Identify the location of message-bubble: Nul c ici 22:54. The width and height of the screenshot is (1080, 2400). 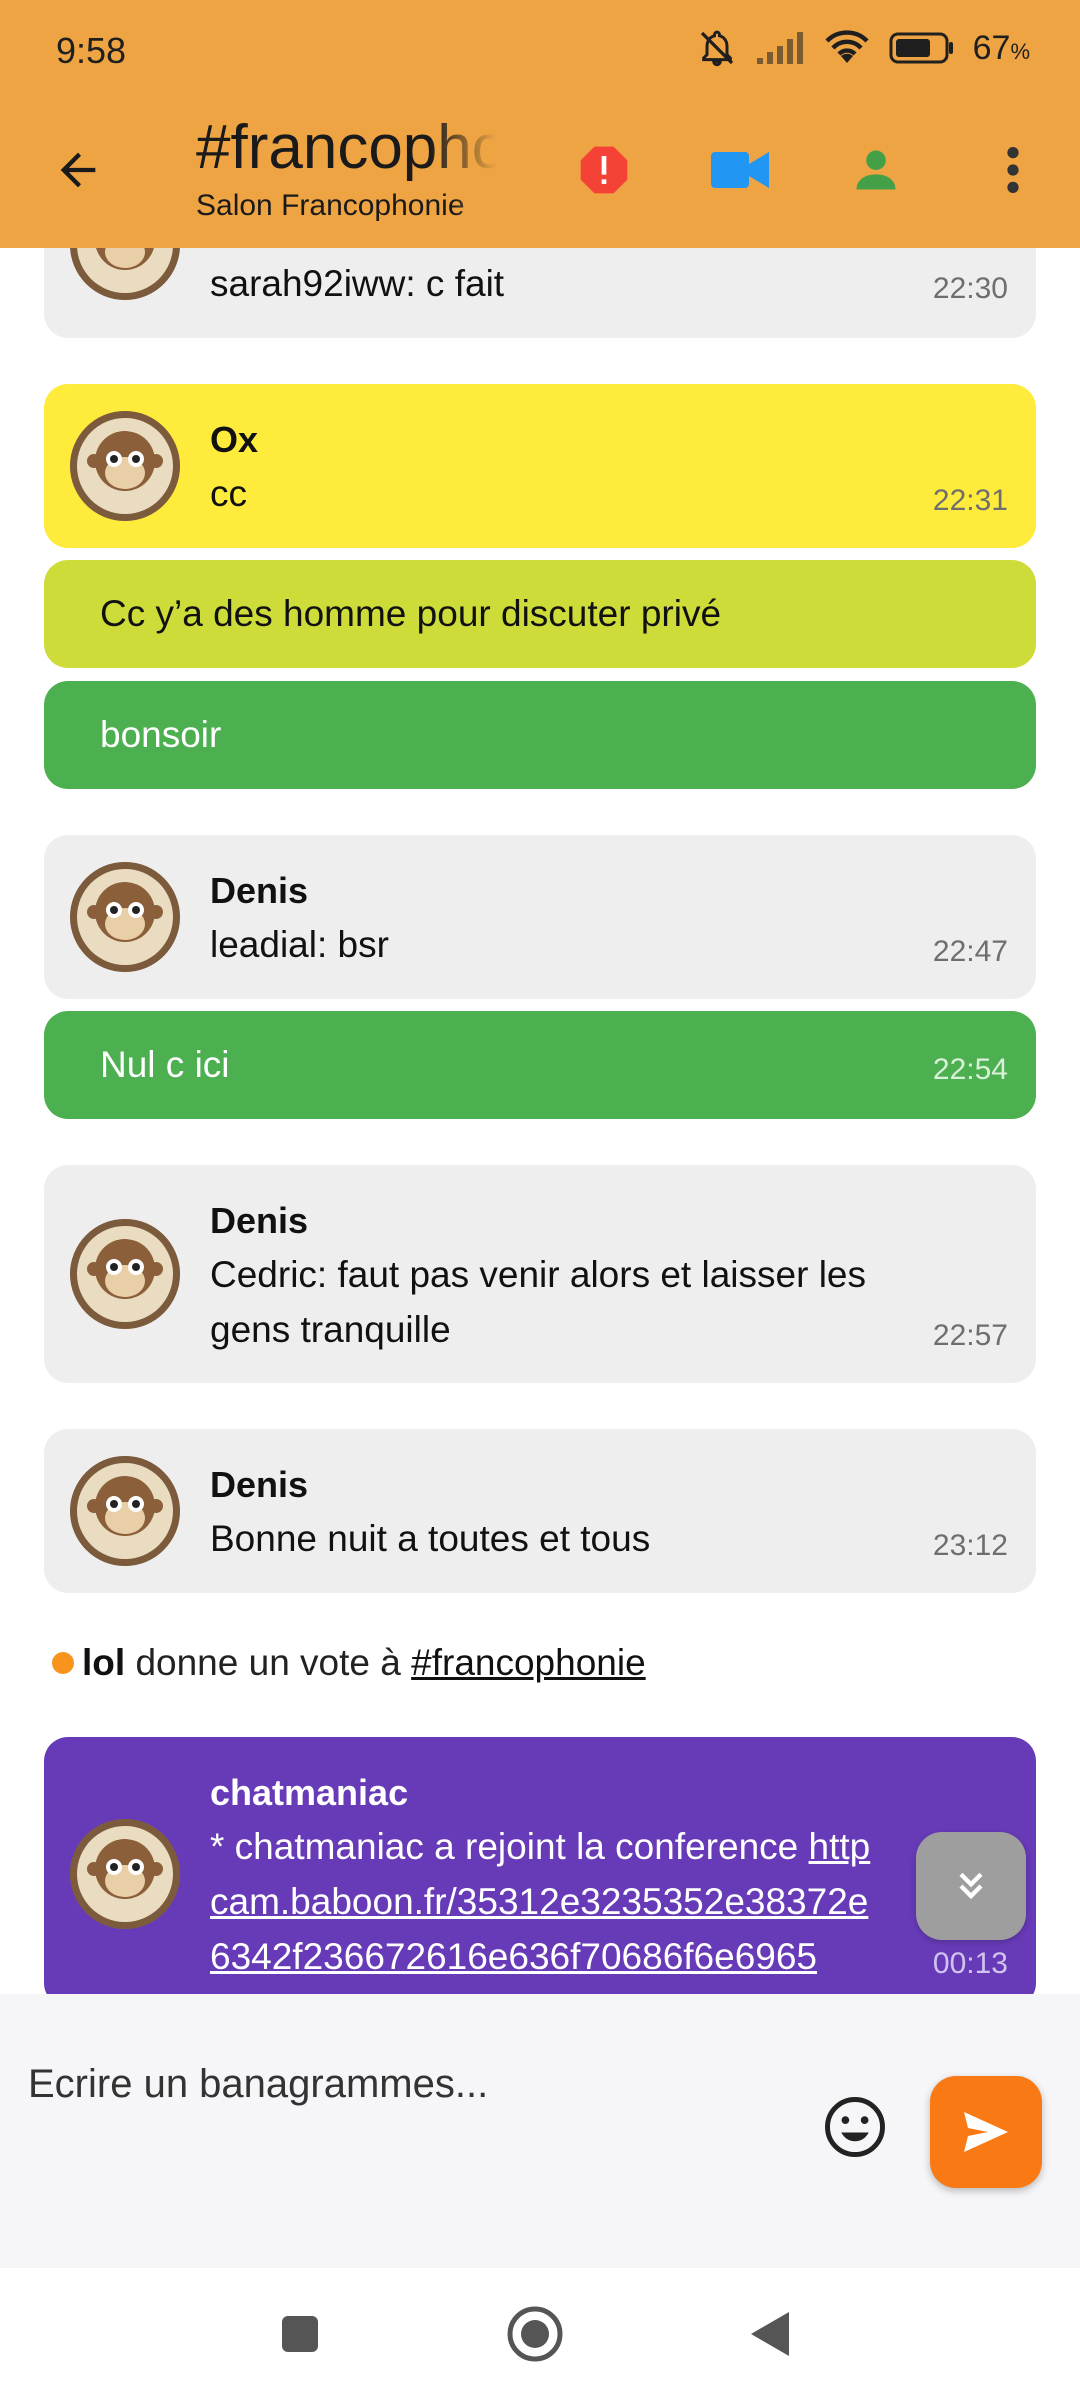
(540, 1065).